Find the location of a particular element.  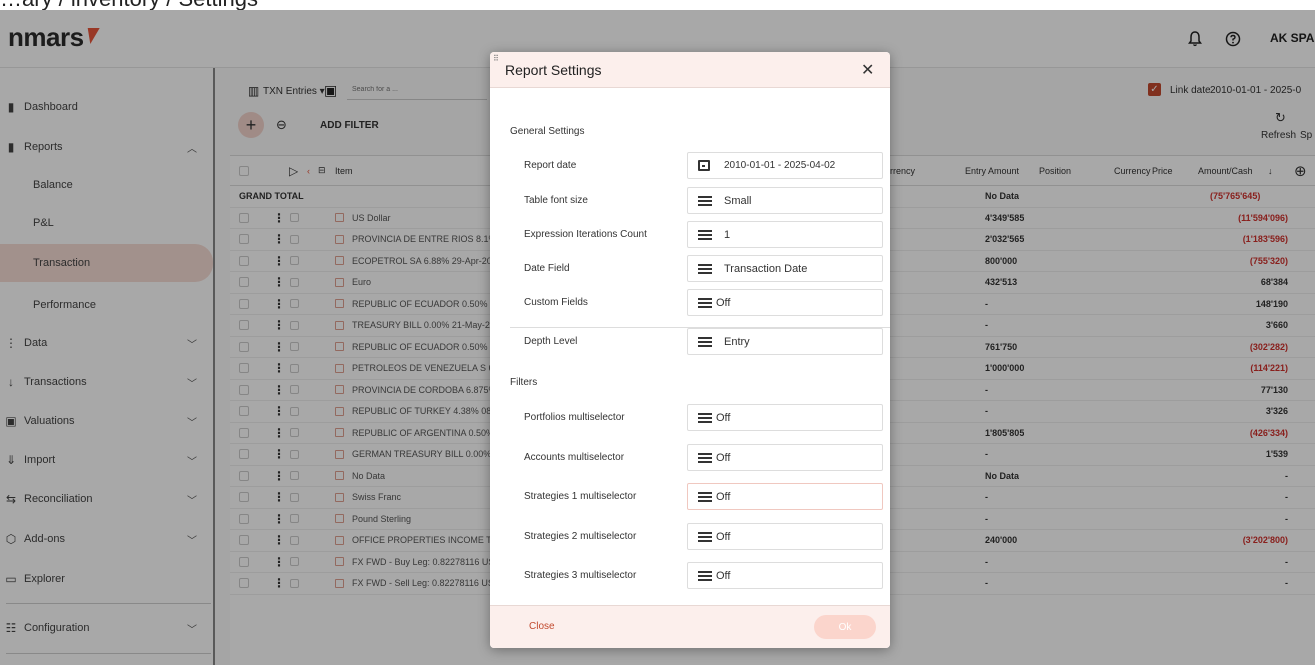

date-field-select: Transaction Date is located at coordinates (785, 268).